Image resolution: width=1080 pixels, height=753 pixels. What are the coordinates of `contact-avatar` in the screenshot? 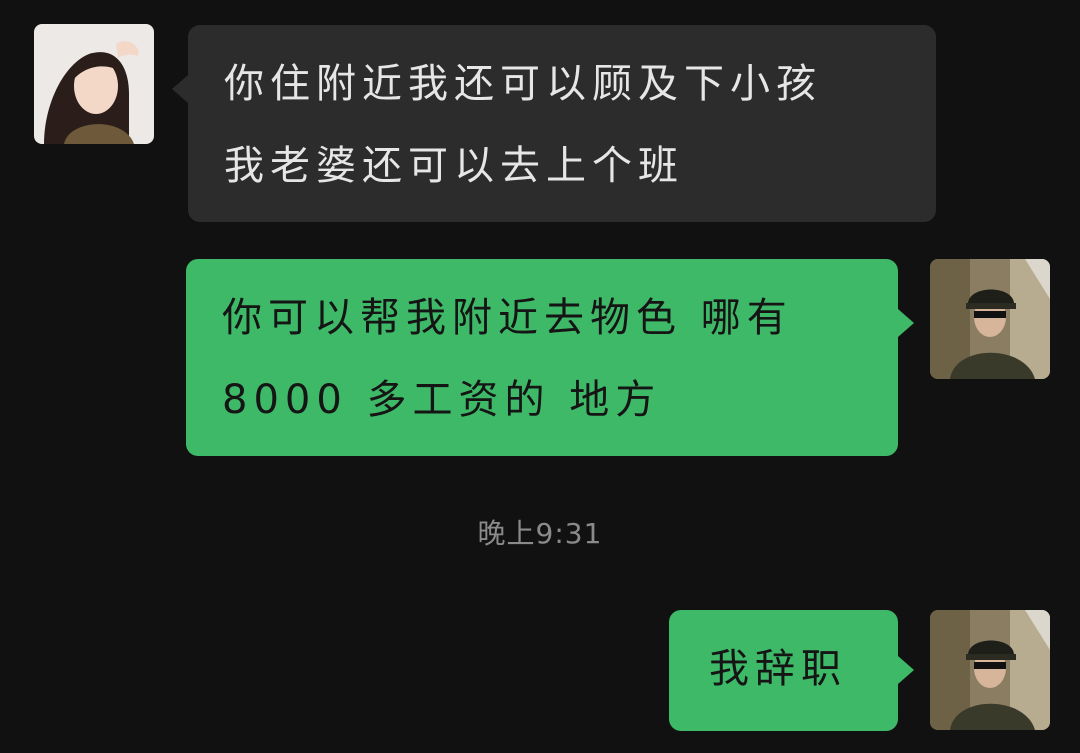 It's located at (94, 84).